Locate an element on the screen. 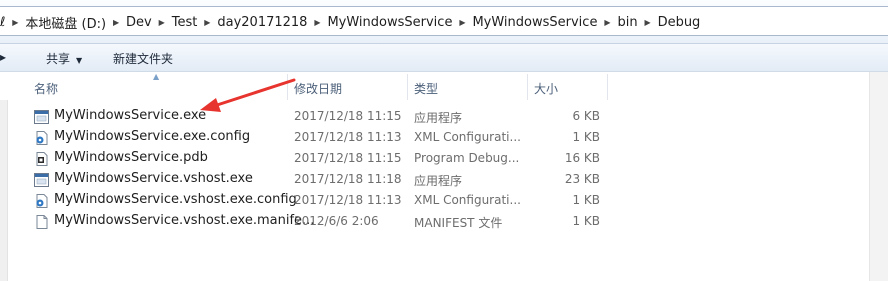 The image size is (888, 281). file-name: MyWindowsService.pdb is located at coordinates (131, 157).